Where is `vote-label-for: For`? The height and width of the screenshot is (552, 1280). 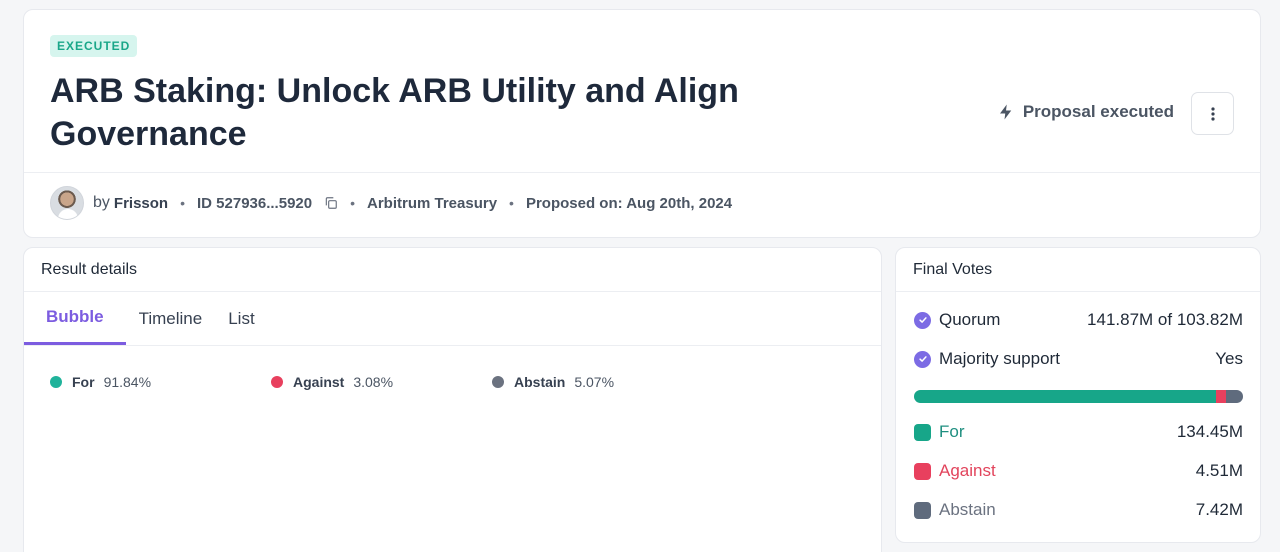
vote-label-for: For is located at coordinates (952, 431).